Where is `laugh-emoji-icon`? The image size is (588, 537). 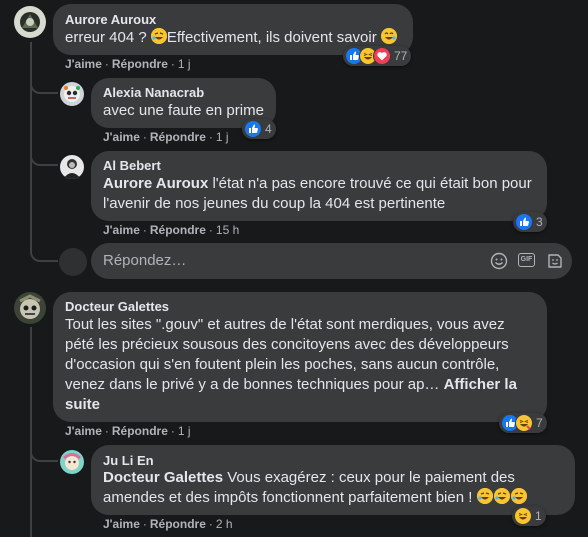
laugh-emoji-icon is located at coordinates (388, 36).